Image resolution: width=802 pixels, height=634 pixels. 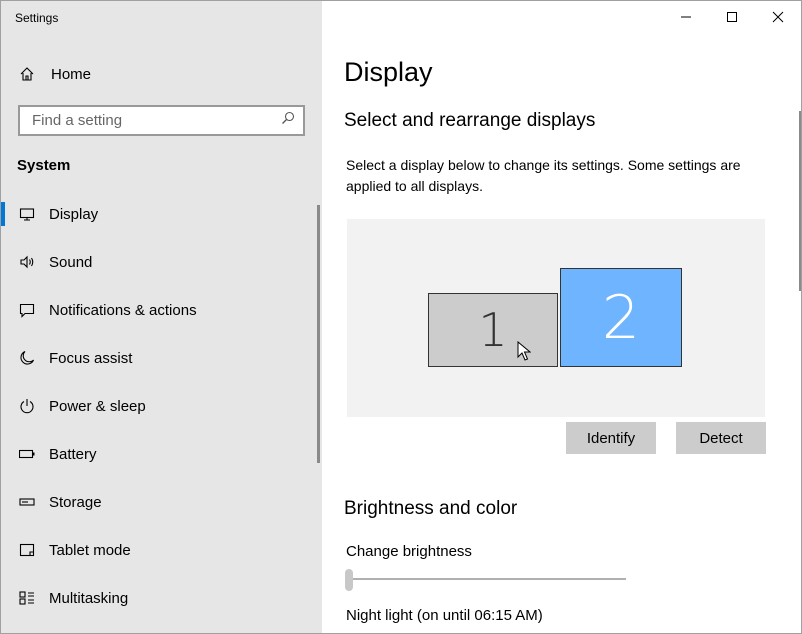 I want to click on monitor-1: 1, so click(x=493, y=330).